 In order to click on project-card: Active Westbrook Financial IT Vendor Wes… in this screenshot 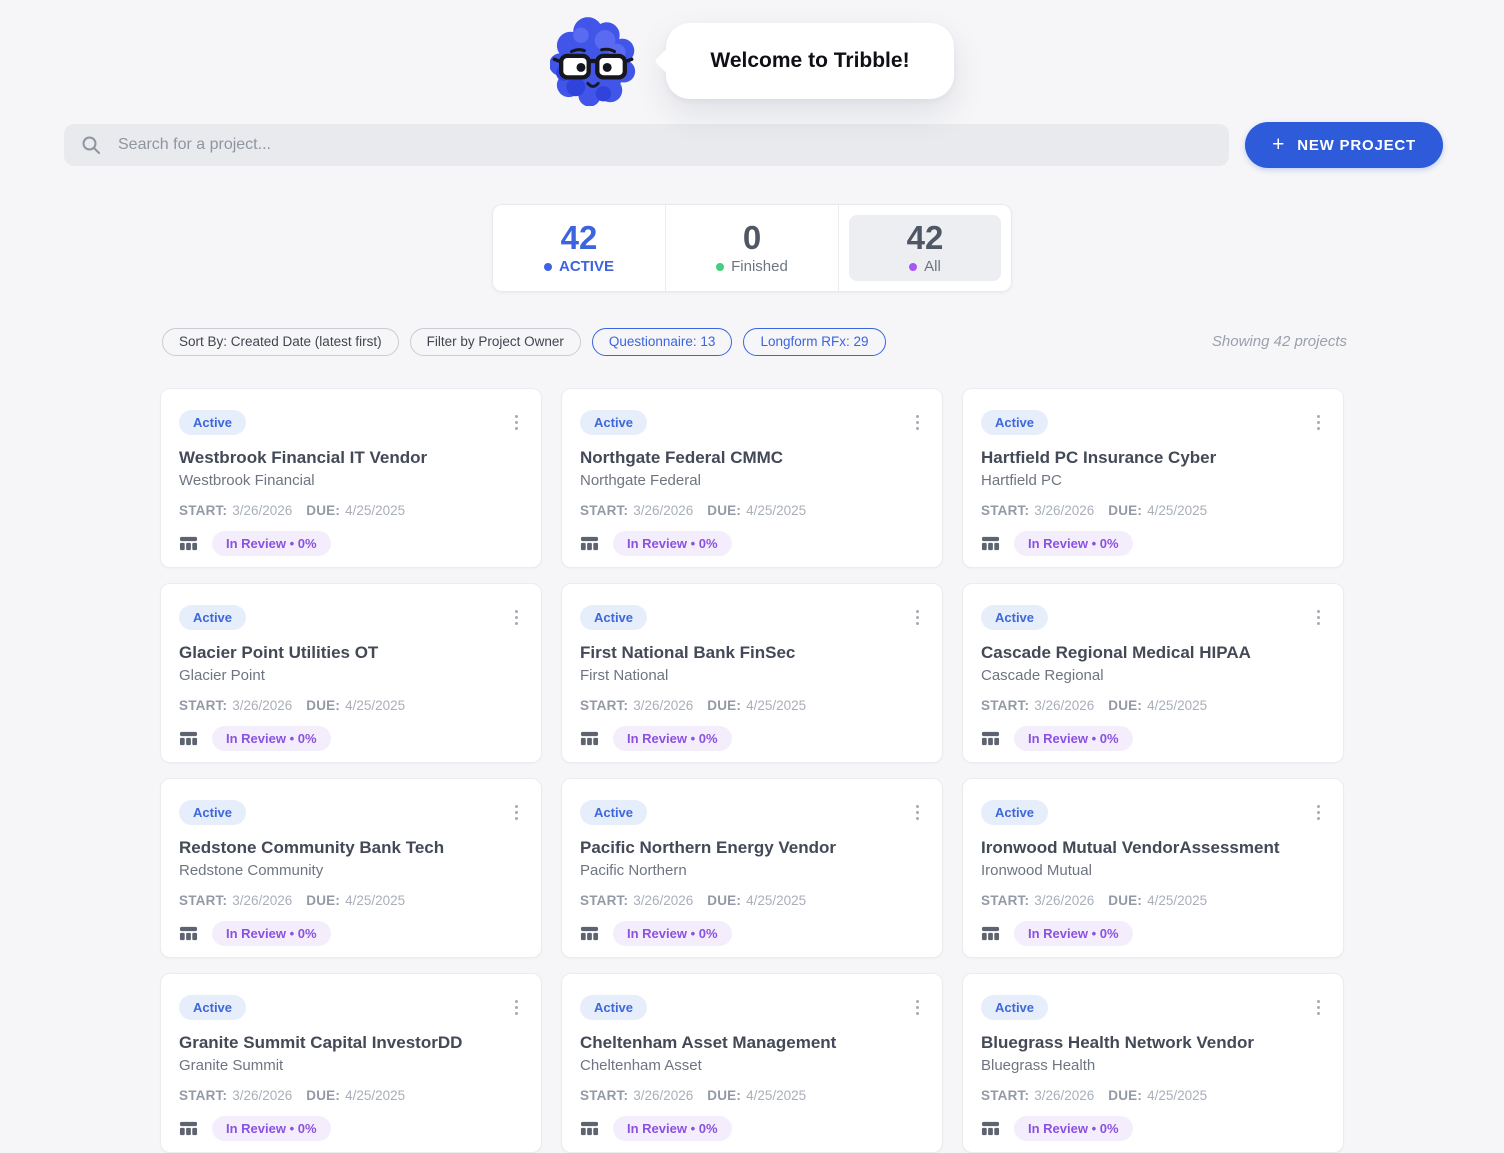, I will do `click(351, 477)`.